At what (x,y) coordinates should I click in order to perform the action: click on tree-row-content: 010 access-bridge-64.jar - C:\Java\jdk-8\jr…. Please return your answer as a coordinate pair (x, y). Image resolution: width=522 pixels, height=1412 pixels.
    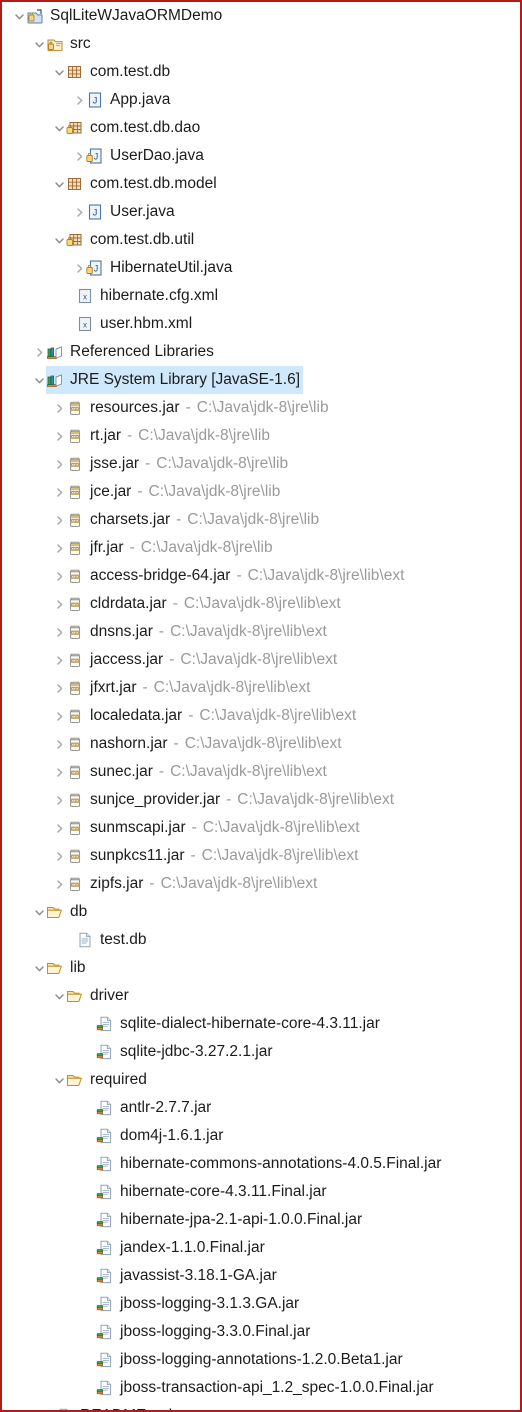
    Looking at the image, I should click on (236, 576).